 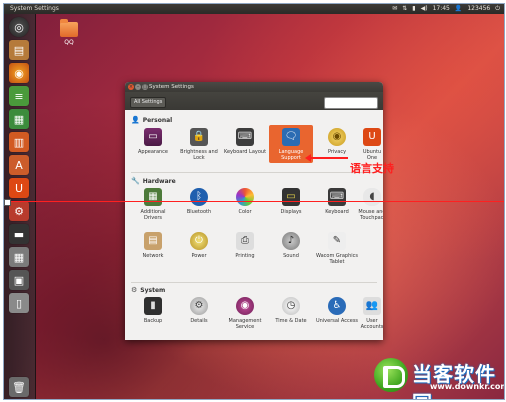 What do you see at coordinates (404, 9) in the screenshot?
I see `network-icon: ⇅` at bounding box center [404, 9].